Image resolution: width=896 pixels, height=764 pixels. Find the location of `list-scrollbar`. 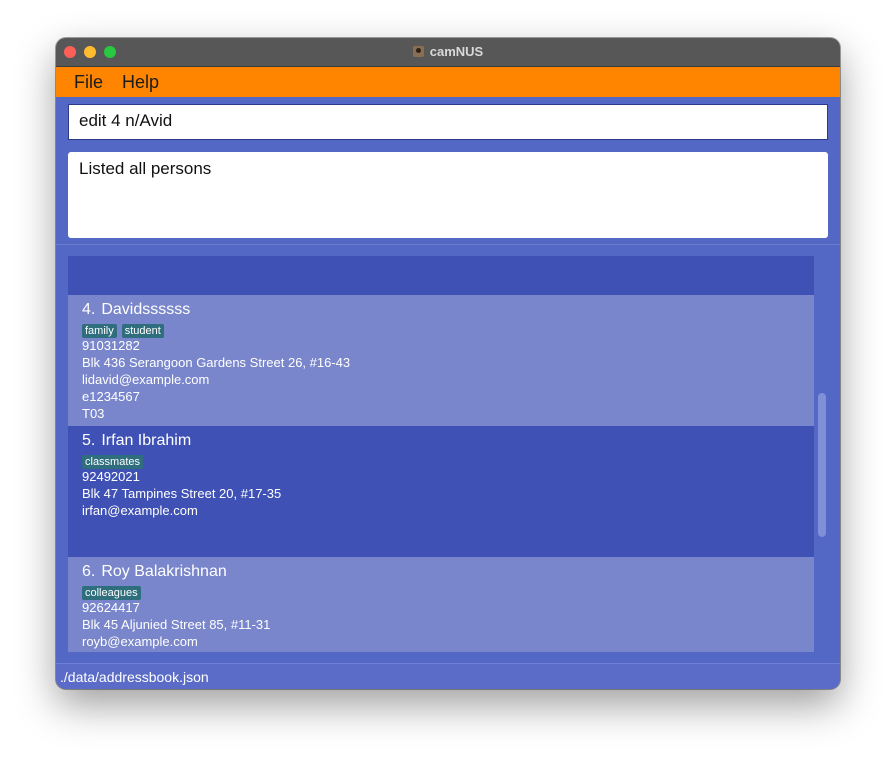

list-scrollbar is located at coordinates (822, 465).